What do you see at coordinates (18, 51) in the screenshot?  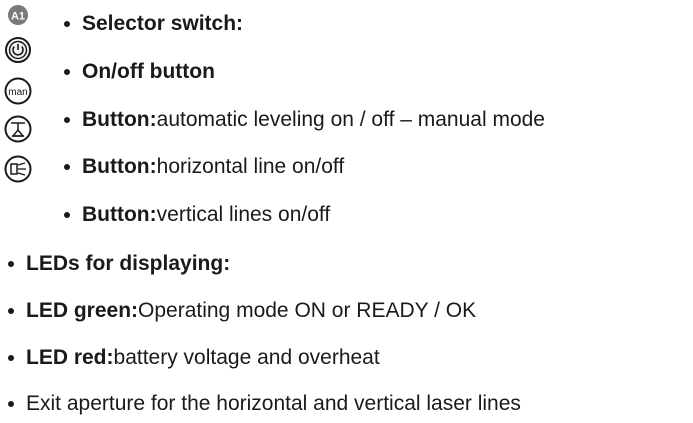 I see `power-icon` at bounding box center [18, 51].